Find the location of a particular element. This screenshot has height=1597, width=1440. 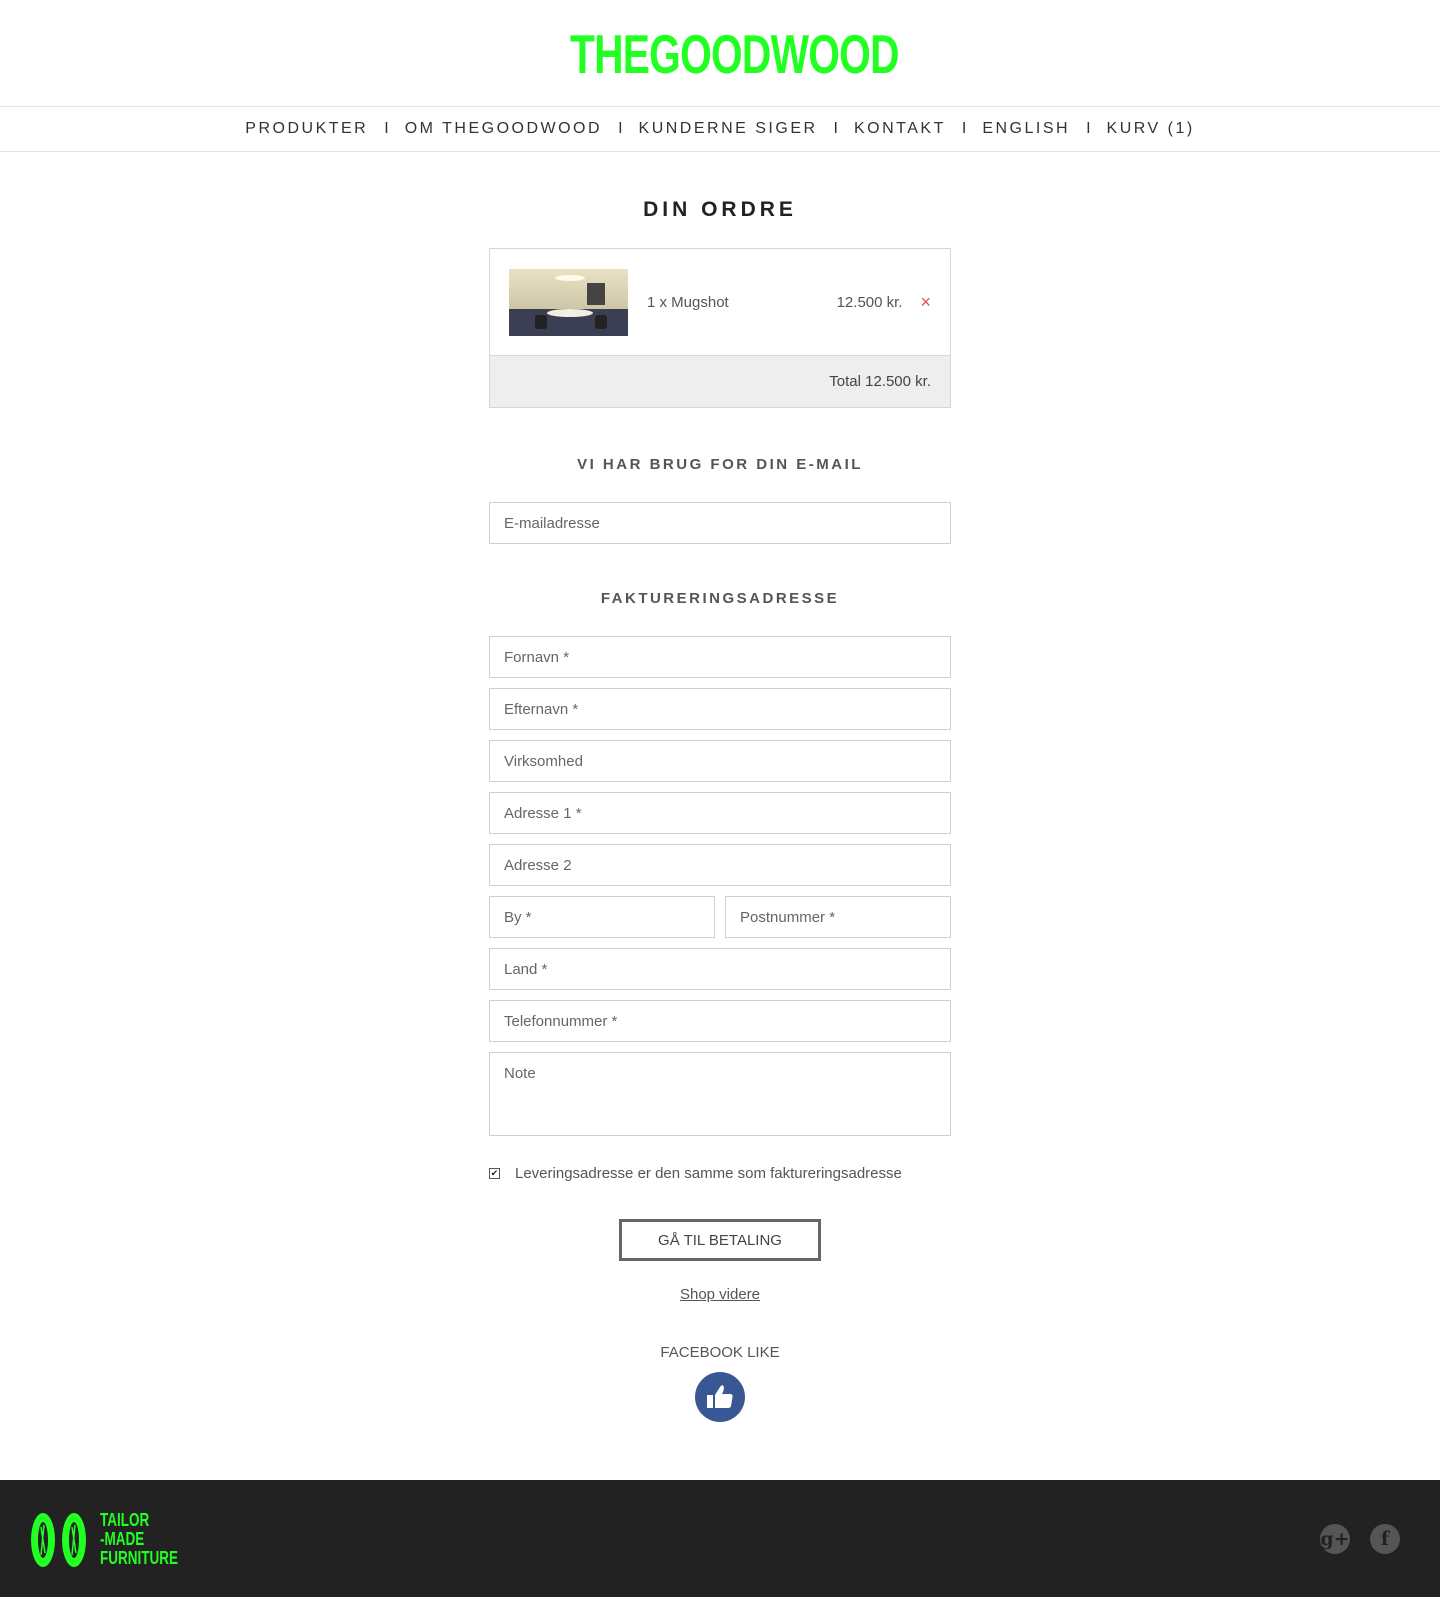

footer-logo-icon is located at coordinates (59, 1540).